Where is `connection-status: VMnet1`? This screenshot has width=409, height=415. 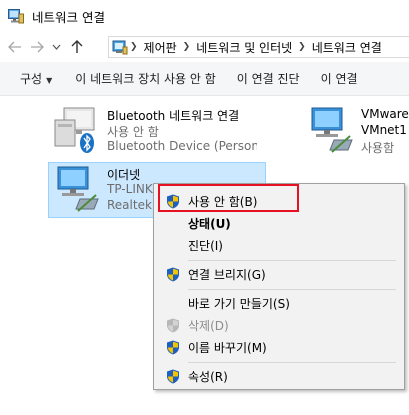
connection-status: VMnet1 is located at coordinates (384, 130).